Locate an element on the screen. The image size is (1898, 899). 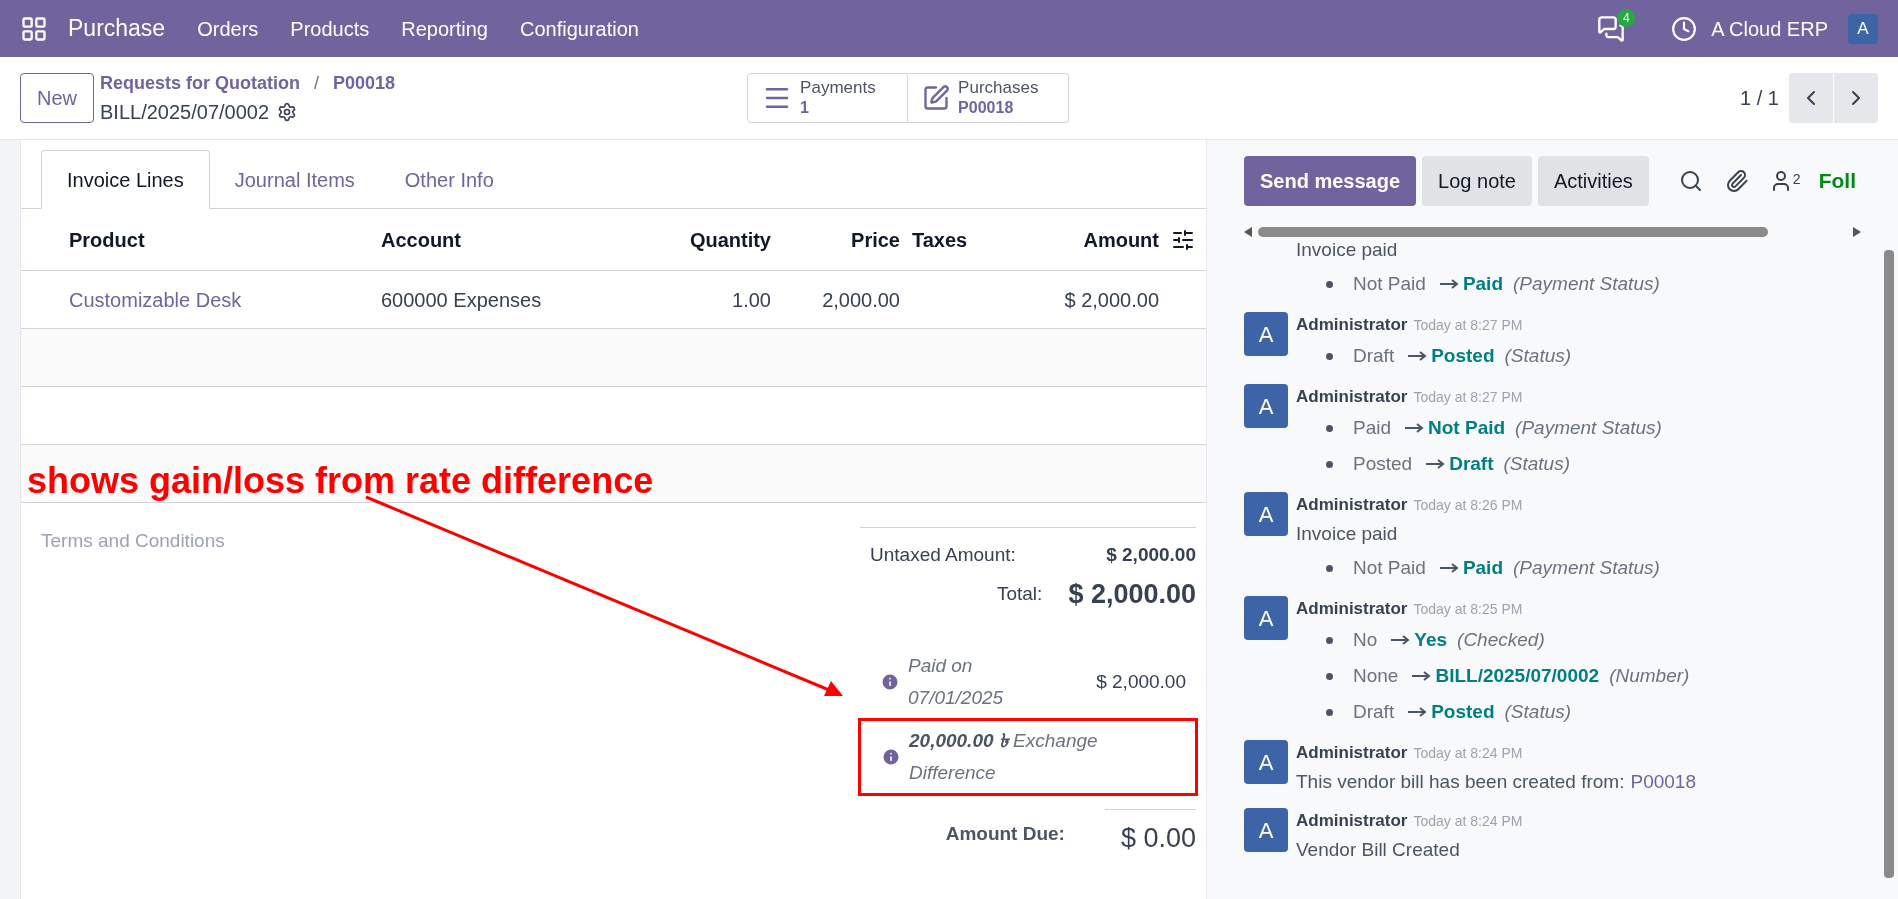
tab: Journal Items is located at coordinates (294, 179).